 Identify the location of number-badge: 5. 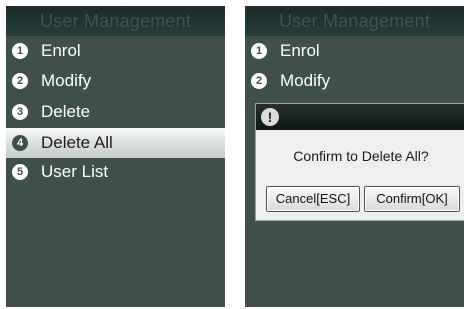
(20, 172).